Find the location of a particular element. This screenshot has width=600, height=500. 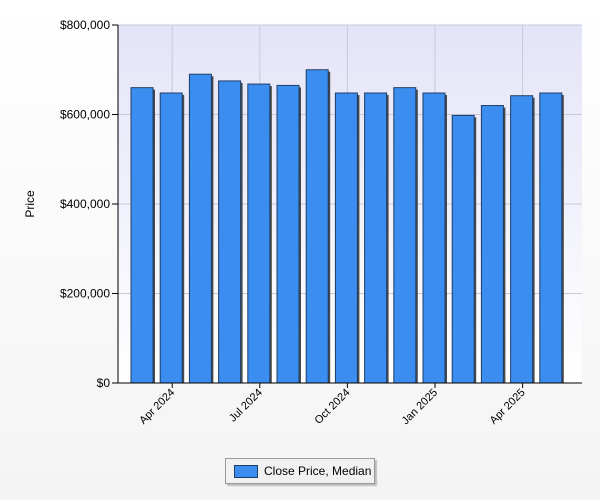

x-tick-label: Oct 2024 is located at coordinates (332, 407).